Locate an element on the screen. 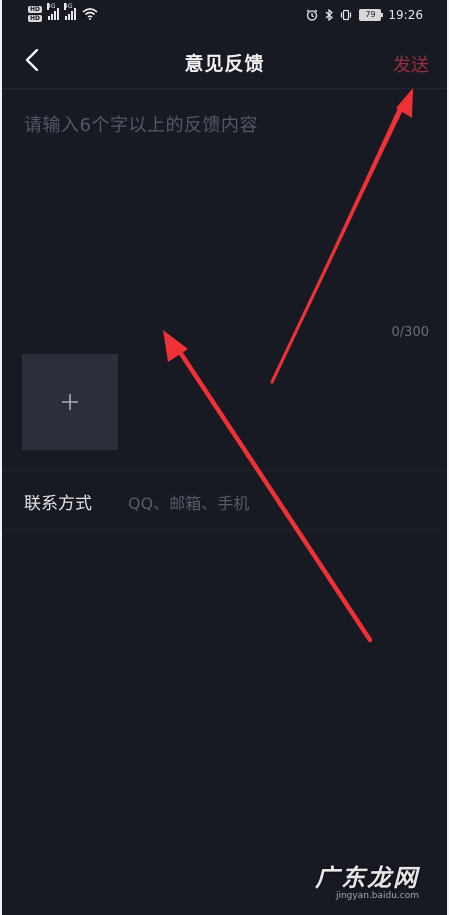 The width and height of the screenshot is (449, 915). page-title: 意见反馈 is located at coordinates (224, 64).